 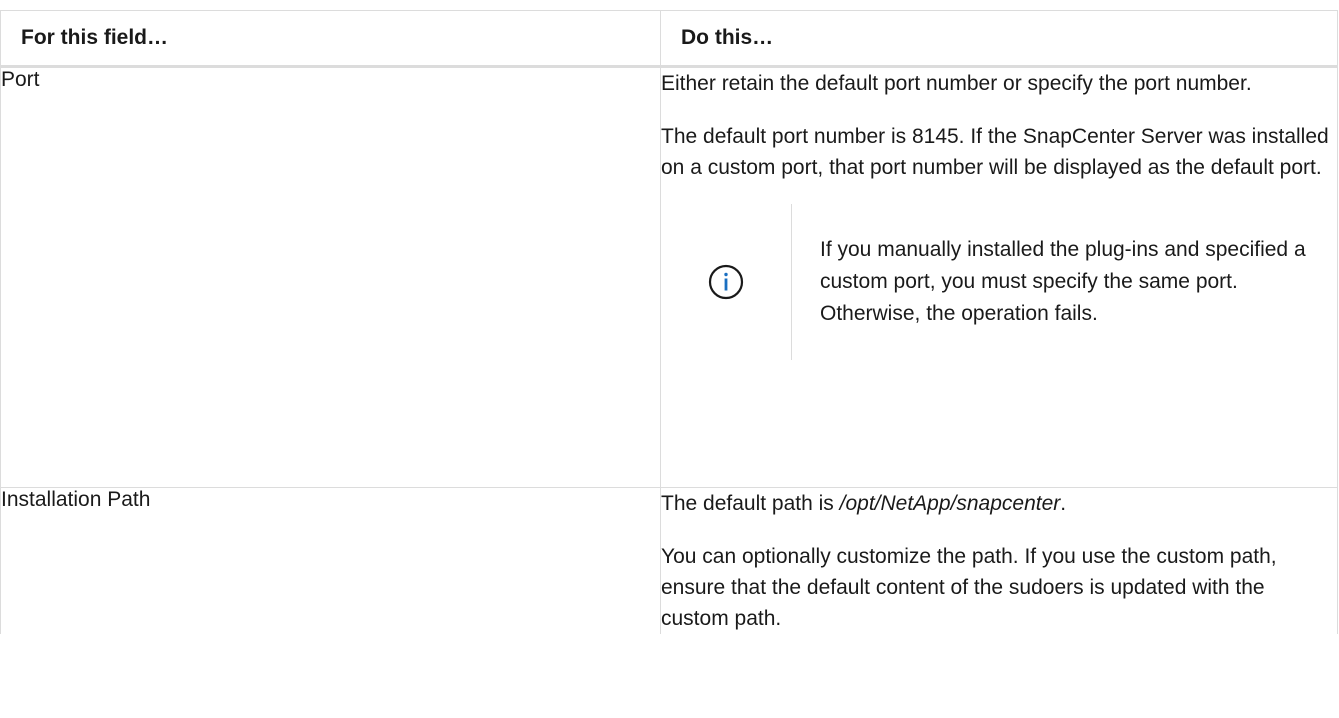 What do you see at coordinates (750, 503) in the screenshot?
I see `default-path-prefix: The default path is` at bounding box center [750, 503].